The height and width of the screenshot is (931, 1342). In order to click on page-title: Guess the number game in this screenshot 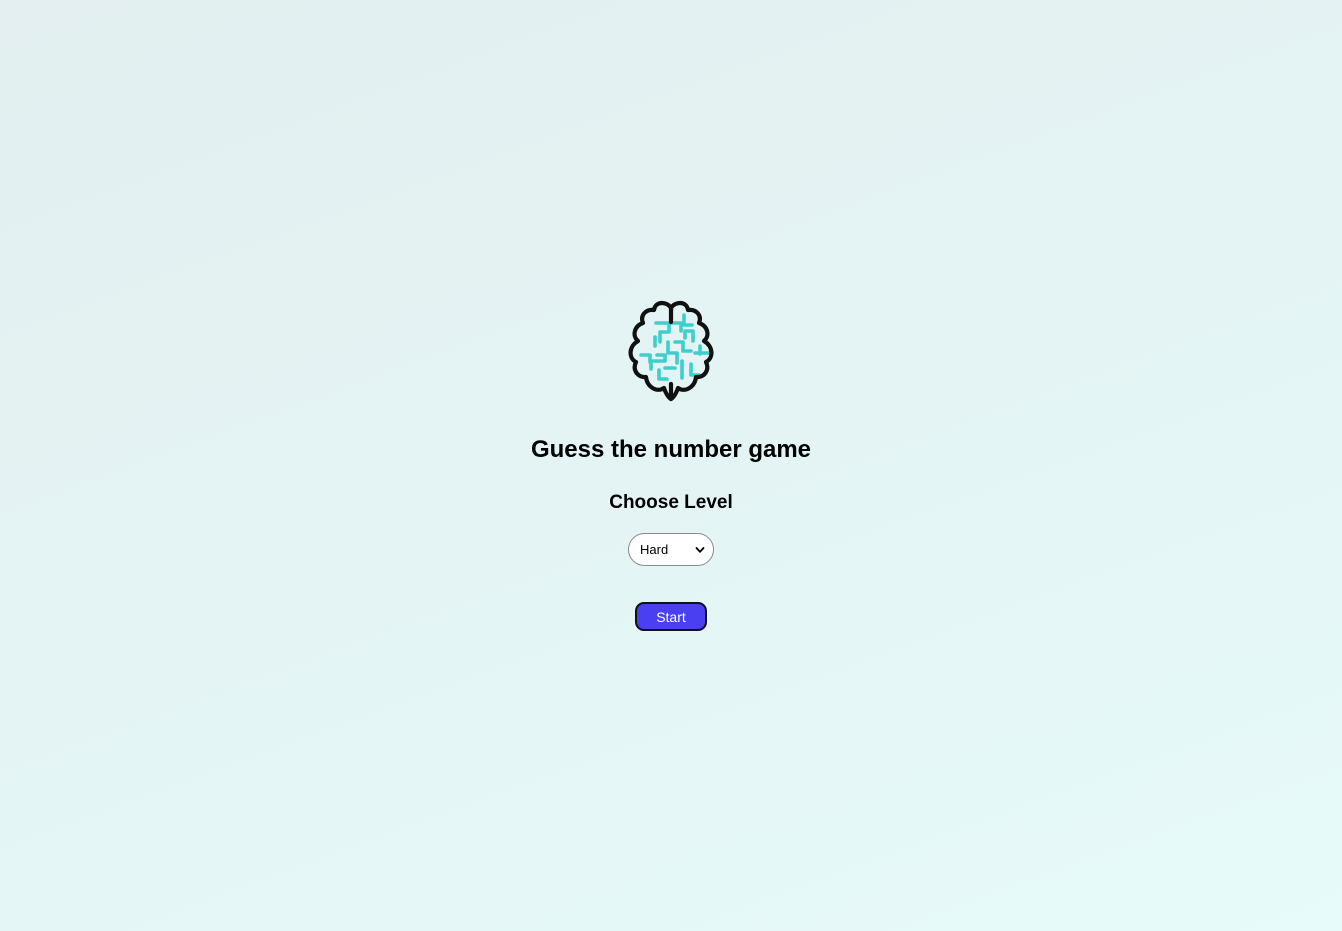, I will do `click(671, 449)`.